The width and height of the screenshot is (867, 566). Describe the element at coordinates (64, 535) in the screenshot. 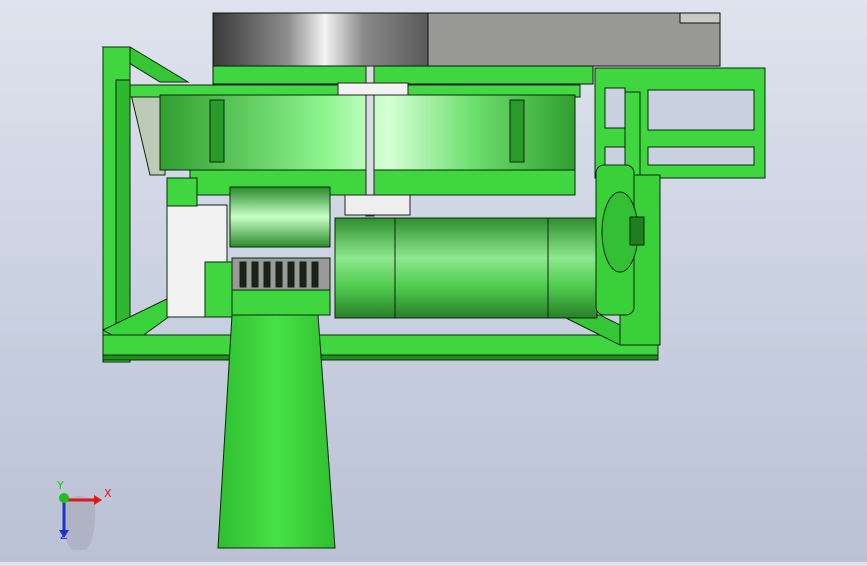

I see `z-axis-label: Z` at that location.